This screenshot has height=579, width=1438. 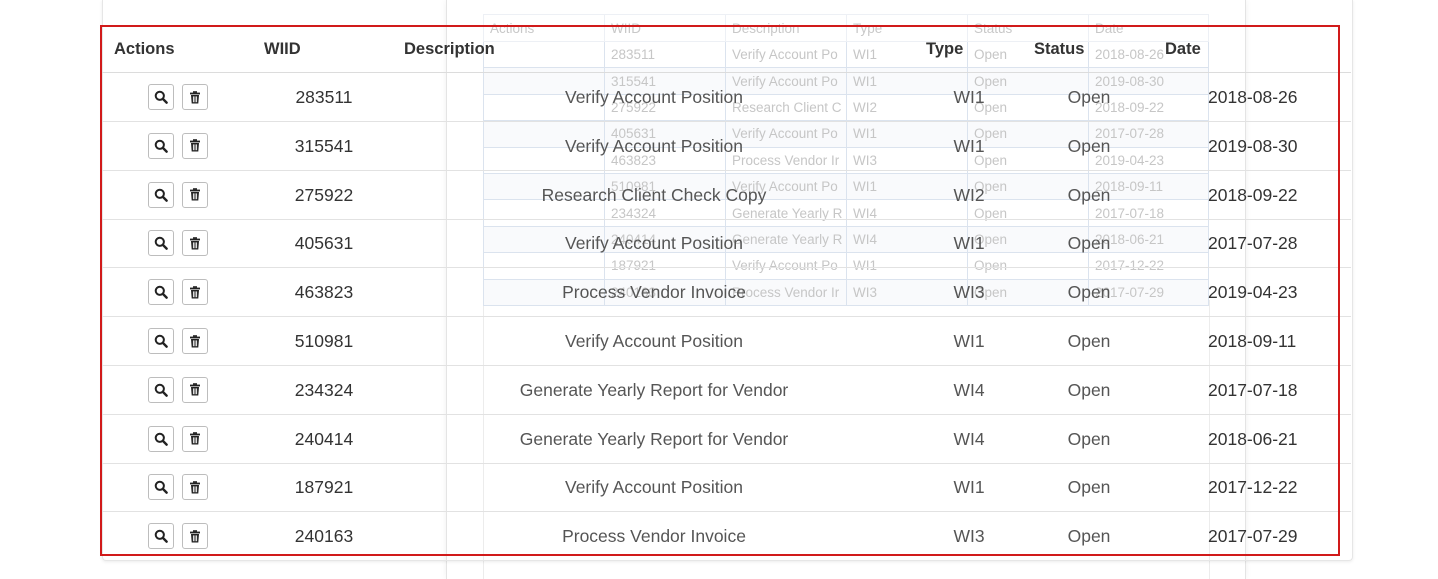 I want to click on cell-wiid: 283511, so click(x=324, y=97).